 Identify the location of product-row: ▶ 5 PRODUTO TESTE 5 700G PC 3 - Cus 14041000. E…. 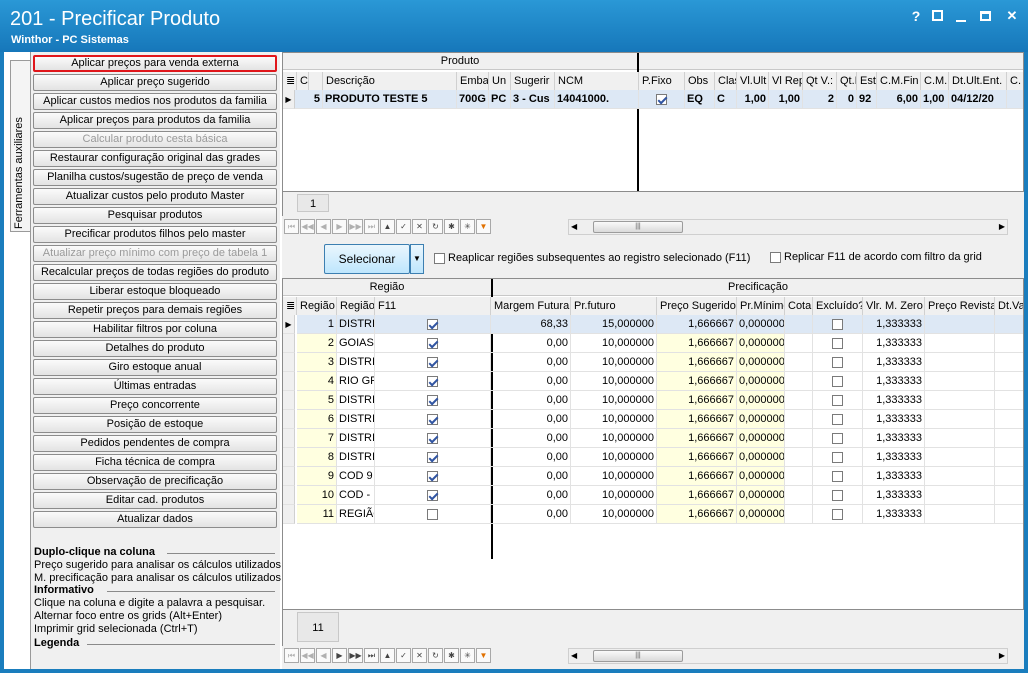
(653, 99).